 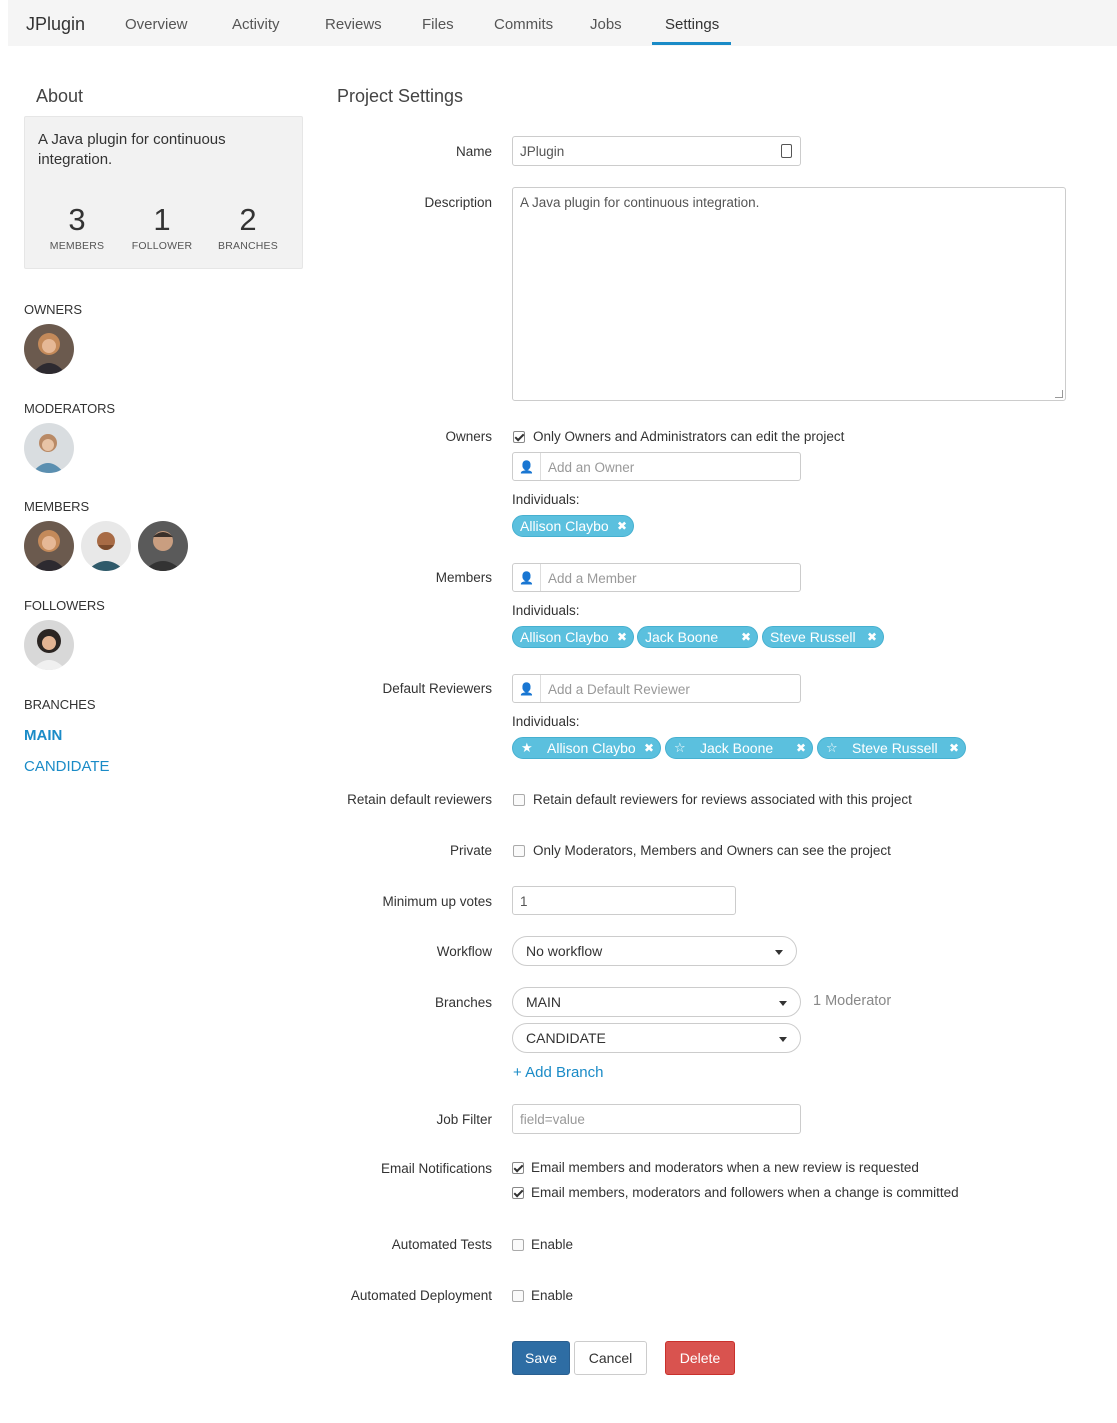 What do you see at coordinates (786, 151) in the screenshot?
I see `contact-card-icon` at bounding box center [786, 151].